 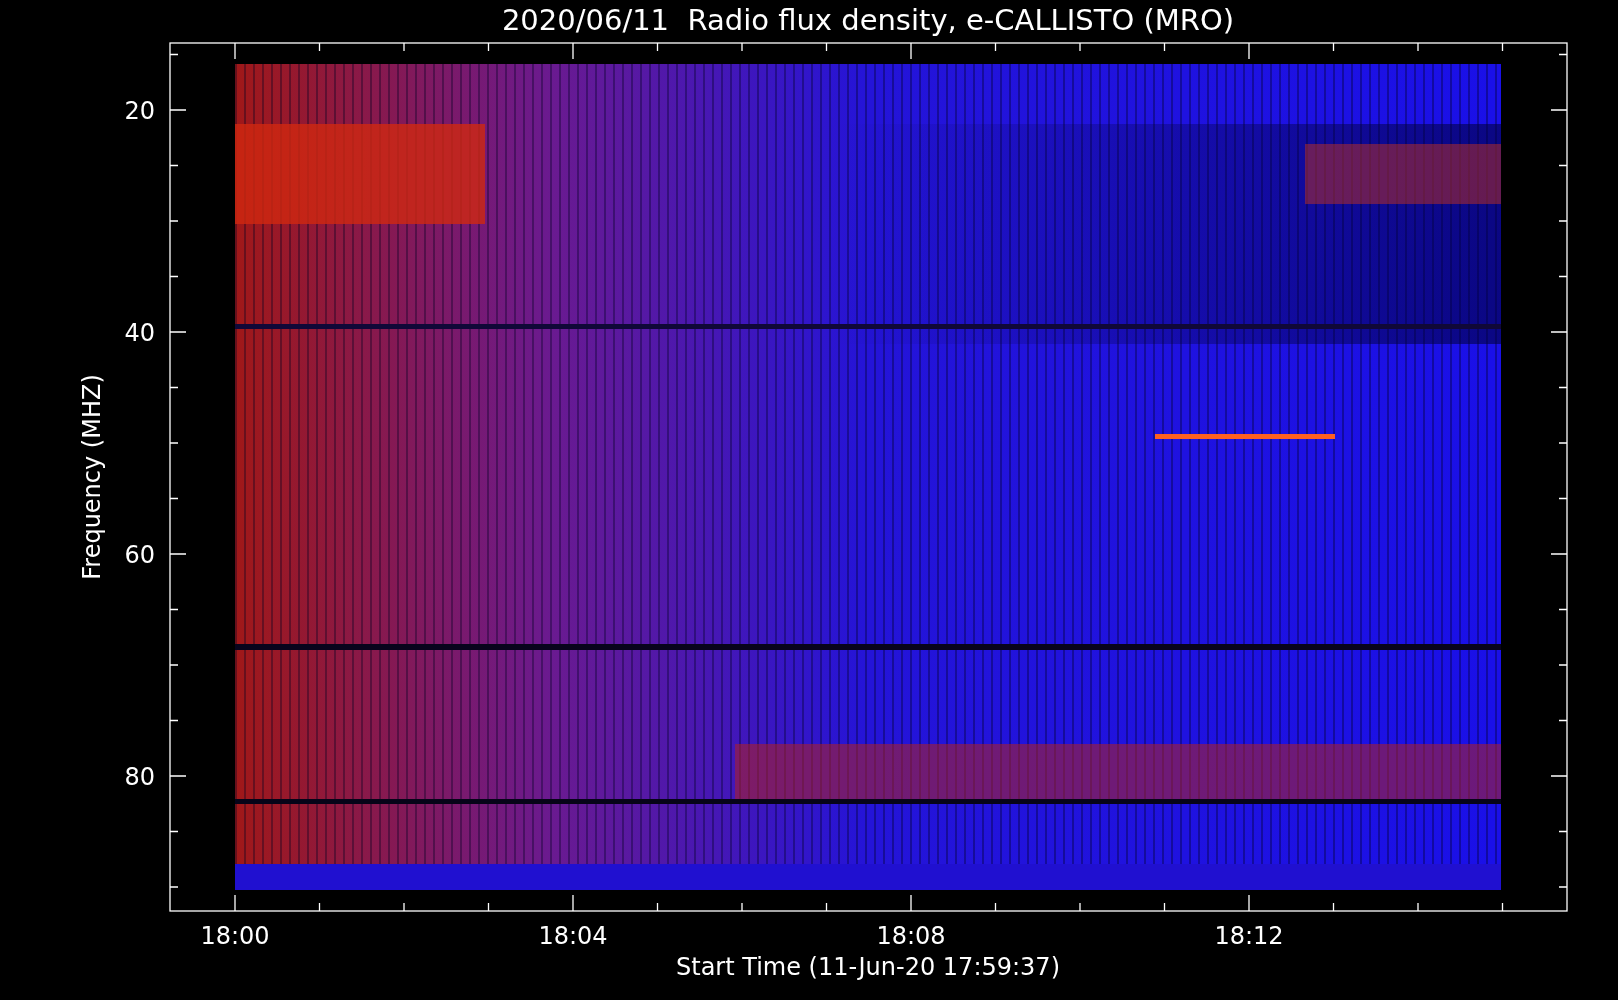 What do you see at coordinates (868, 20) in the screenshot?
I see `chart-title: 2020/06/11 Radio flux density, e-CALLISTO (MRO)` at bounding box center [868, 20].